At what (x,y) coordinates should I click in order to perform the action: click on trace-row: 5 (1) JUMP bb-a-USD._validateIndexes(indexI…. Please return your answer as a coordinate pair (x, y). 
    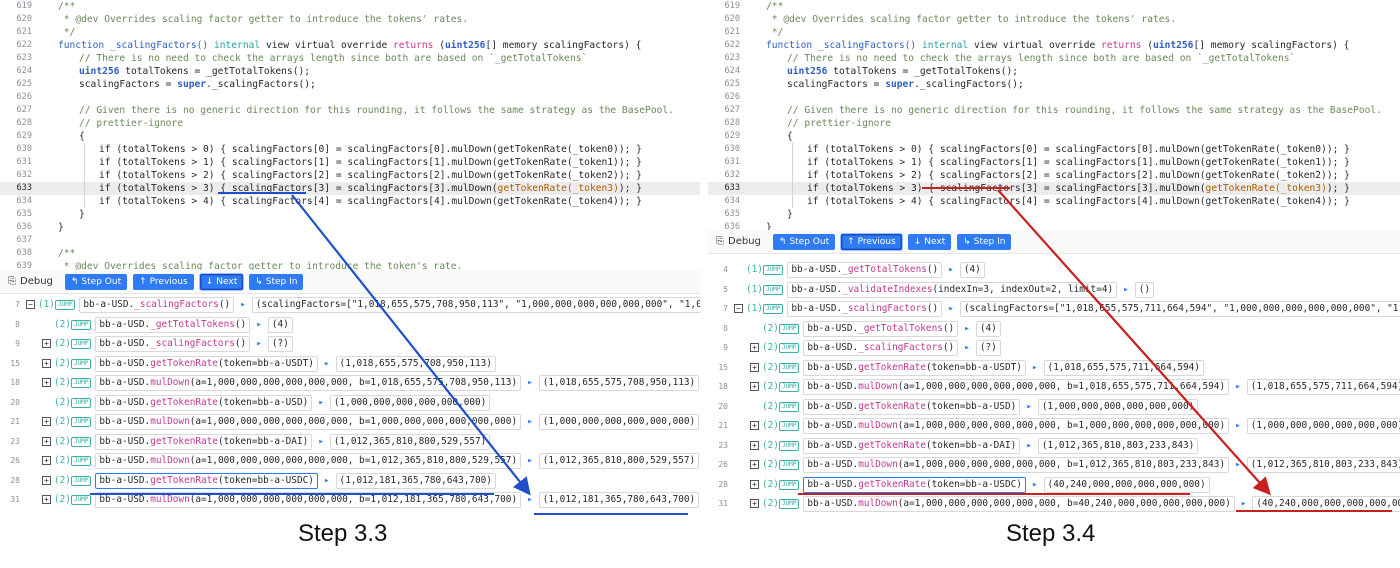
    Looking at the image, I should click on (1054, 290).